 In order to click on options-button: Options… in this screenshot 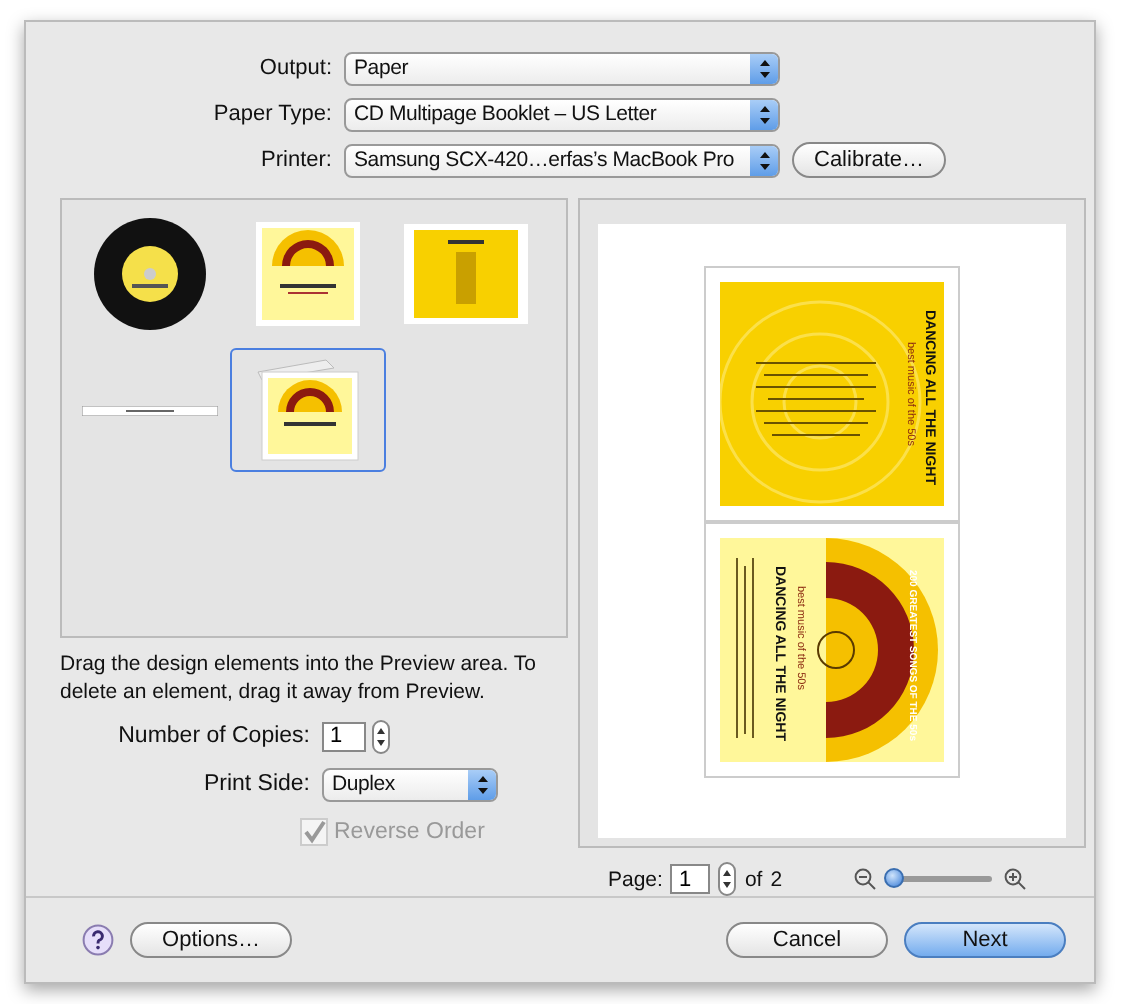, I will do `click(211, 940)`.